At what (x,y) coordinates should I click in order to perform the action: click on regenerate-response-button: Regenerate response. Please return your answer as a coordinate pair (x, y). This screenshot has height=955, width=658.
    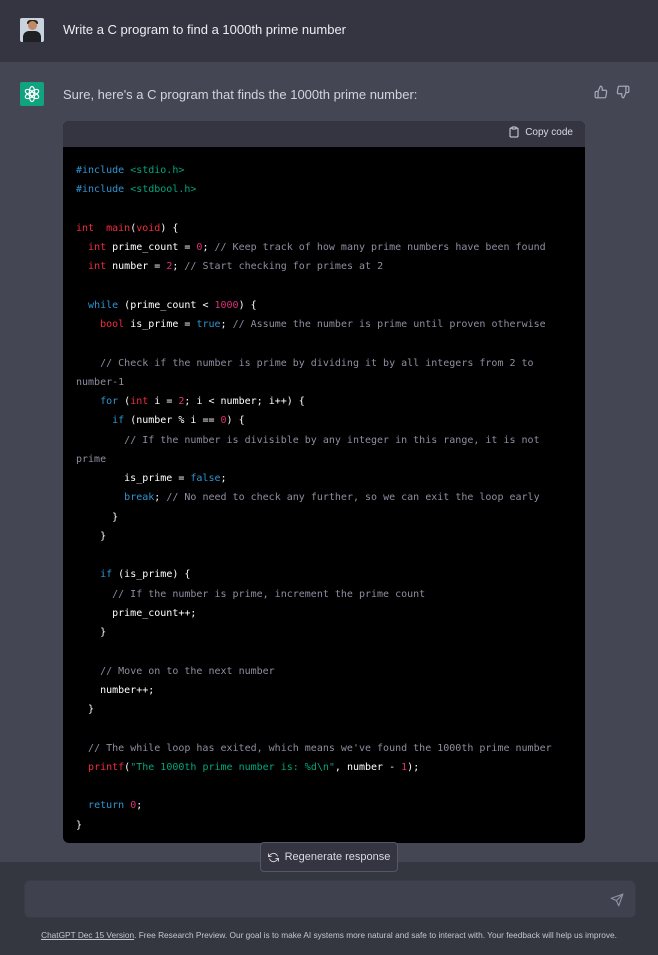
    Looking at the image, I should click on (329, 857).